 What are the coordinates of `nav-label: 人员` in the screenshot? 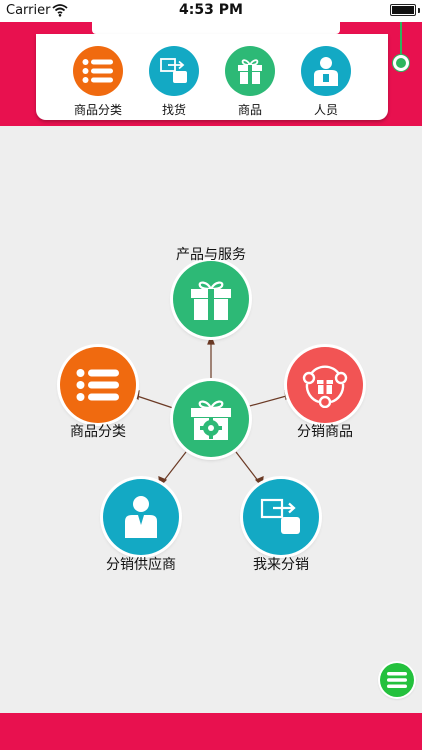 It's located at (325, 110).